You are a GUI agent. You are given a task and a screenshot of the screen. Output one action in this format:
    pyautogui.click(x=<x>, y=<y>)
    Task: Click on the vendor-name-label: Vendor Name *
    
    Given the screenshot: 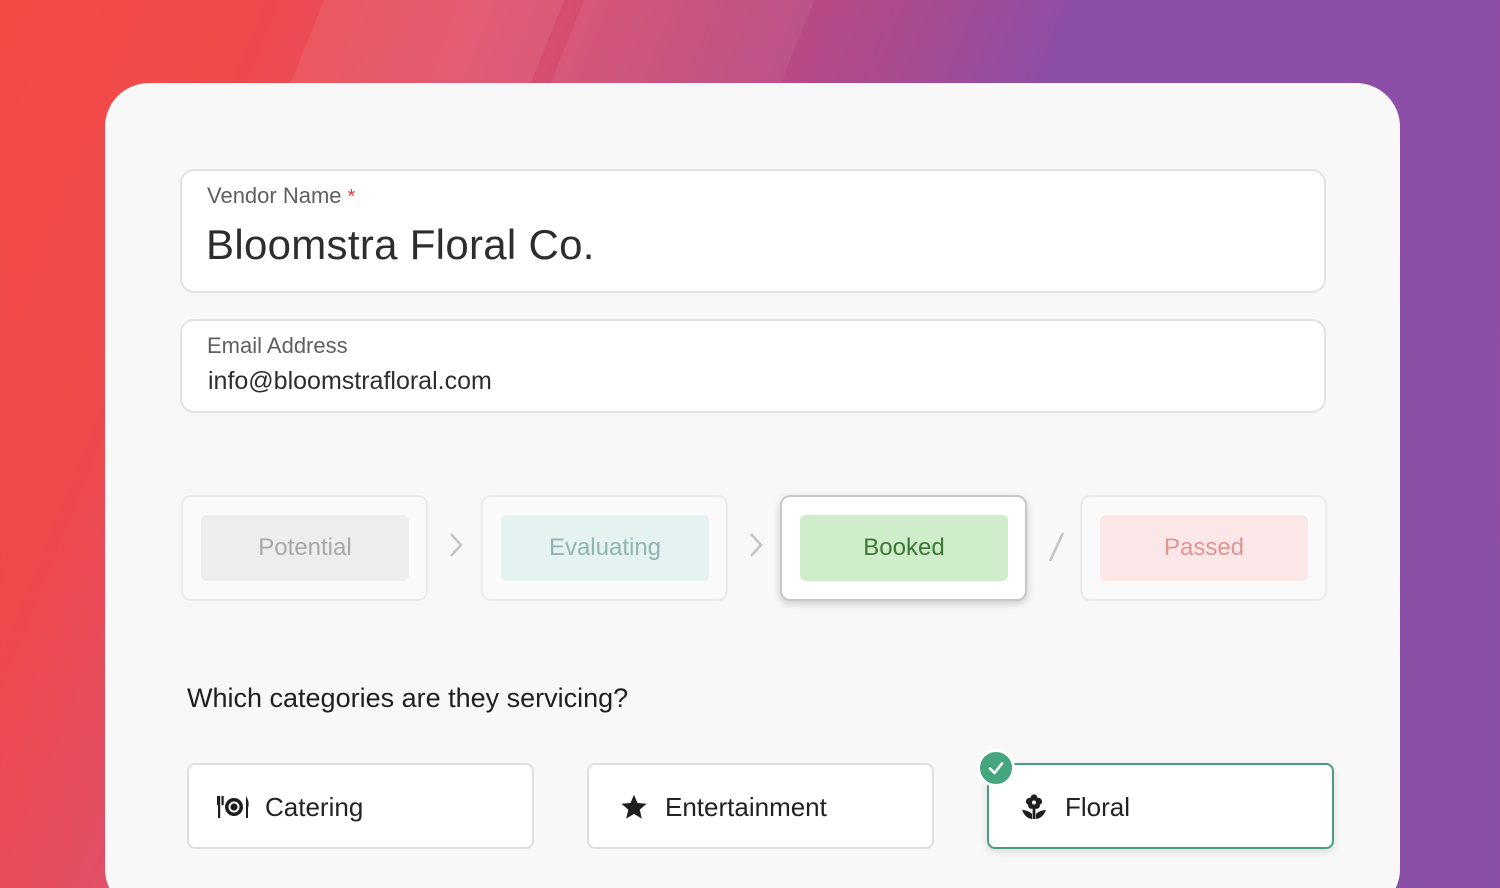 What is the action you would take?
    pyautogui.click(x=281, y=195)
    